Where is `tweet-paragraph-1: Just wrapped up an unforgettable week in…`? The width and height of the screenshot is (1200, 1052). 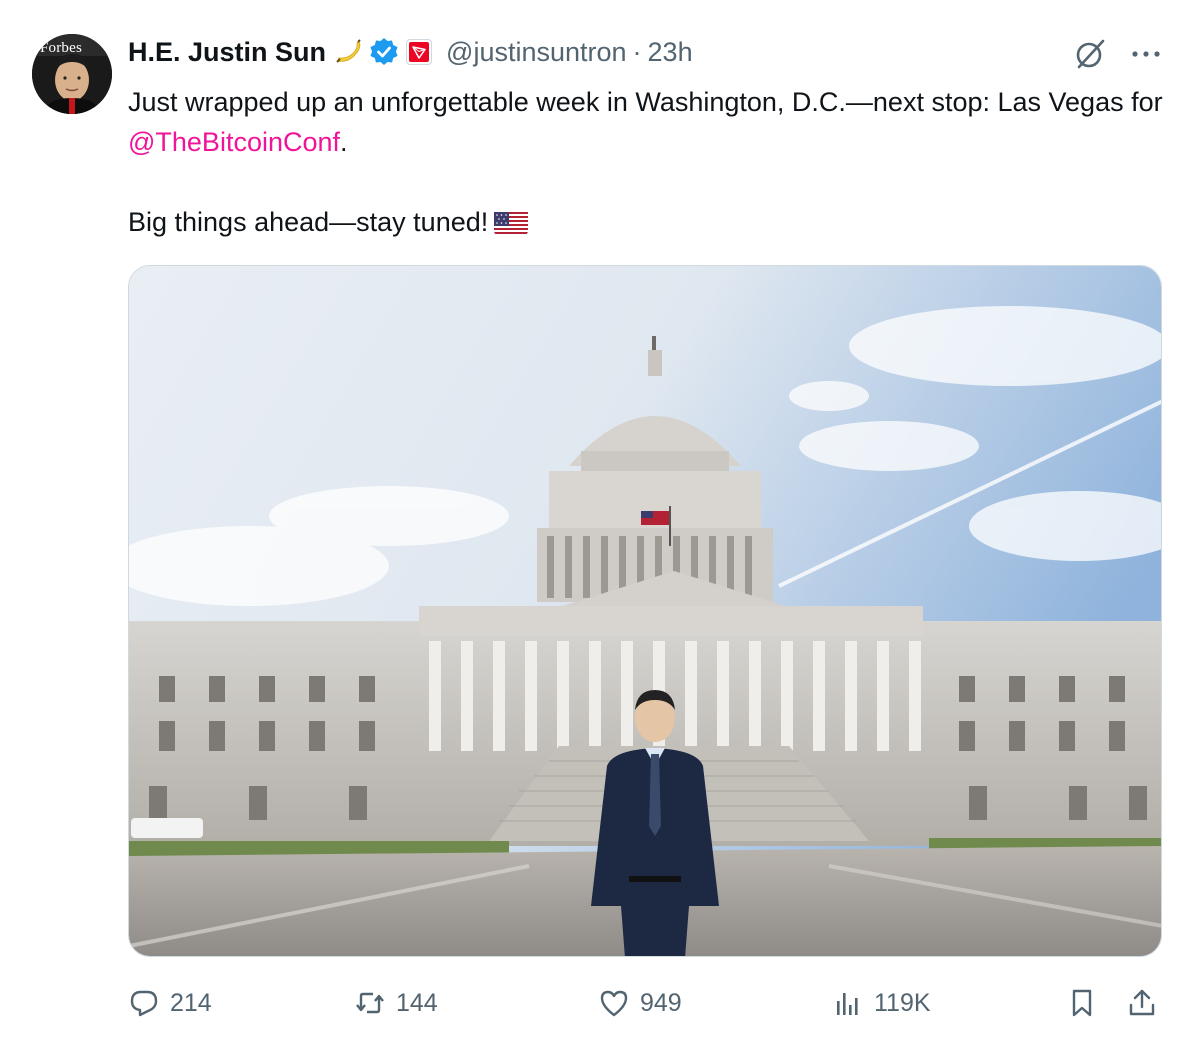
tweet-paragraph-1: Just wrapped up an unforgettable week in… is located at coordinates (653, 122).